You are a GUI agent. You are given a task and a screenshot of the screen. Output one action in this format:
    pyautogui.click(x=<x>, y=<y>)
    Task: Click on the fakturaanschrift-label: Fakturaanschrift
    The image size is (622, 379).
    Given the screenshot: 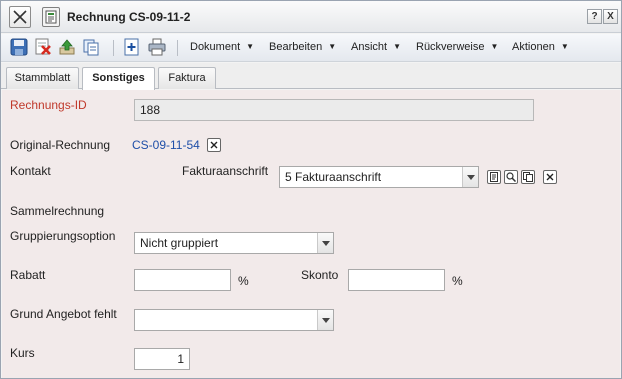 What is the action you would take?
    pyautogui.click(x=225, y=171)
    